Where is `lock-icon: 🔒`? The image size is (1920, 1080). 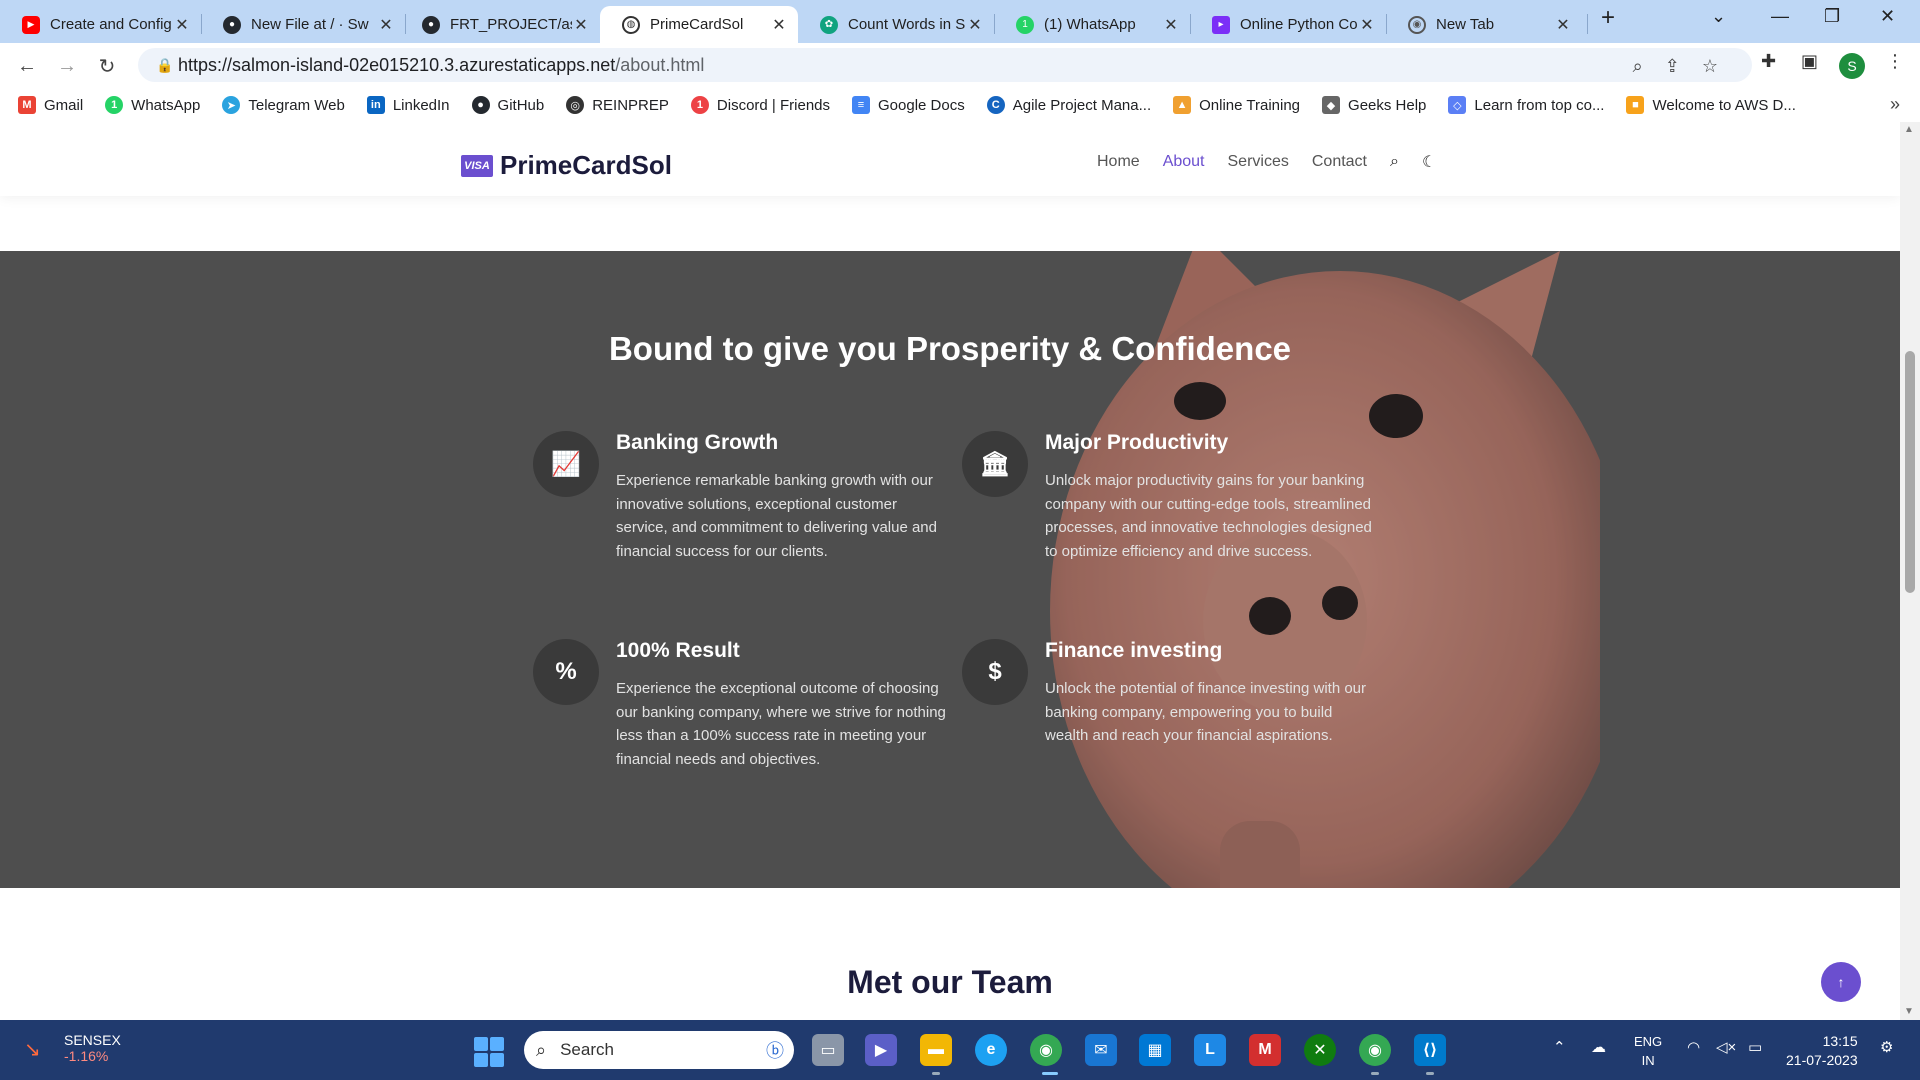 lock-icon: 🔒 is located at coordinates (167, 65).